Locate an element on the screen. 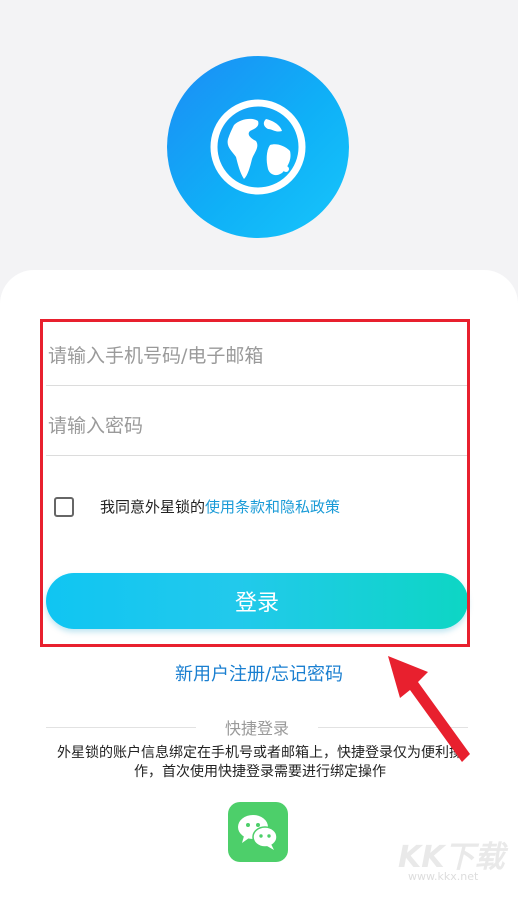 The height and width of the screenshot is (910, 518). globe-icon is located at coordinates (258, 147).